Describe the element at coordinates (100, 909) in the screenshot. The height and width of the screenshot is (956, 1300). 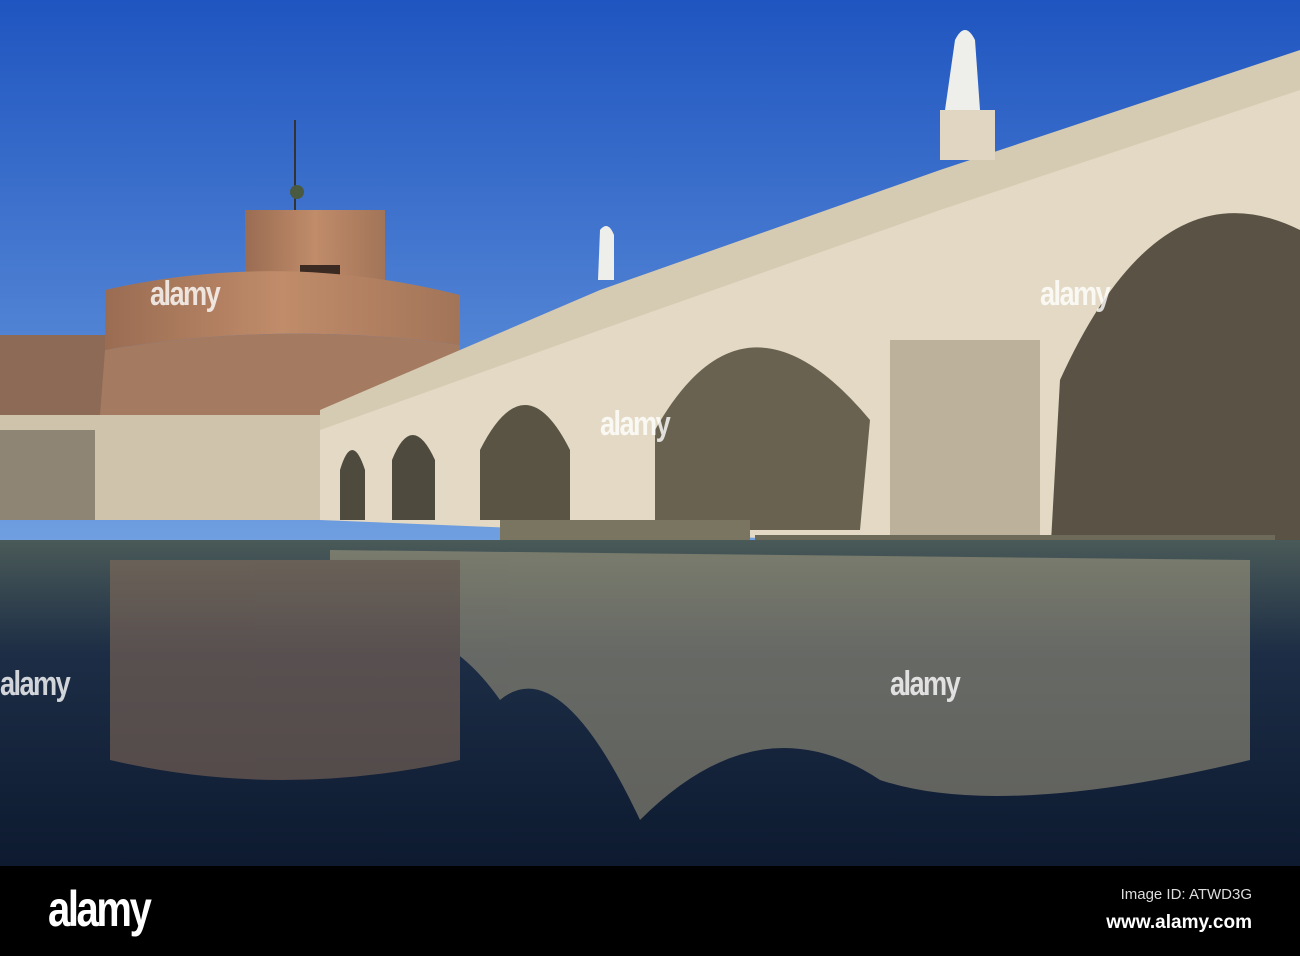
I see `alamy-logo: alamy` at that location.